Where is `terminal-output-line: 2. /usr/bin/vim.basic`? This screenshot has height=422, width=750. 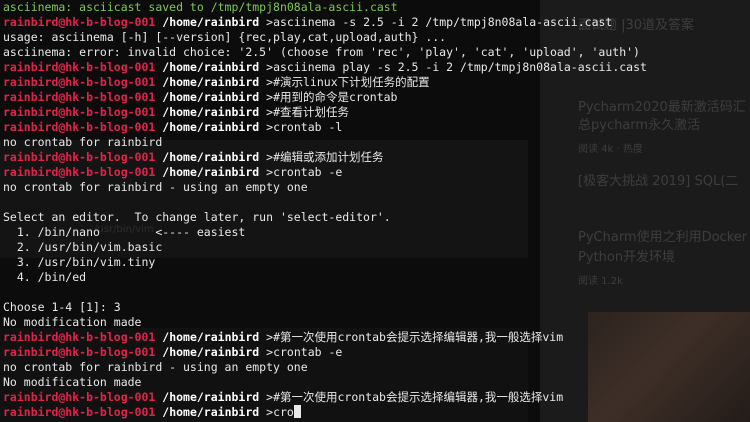 terminal-output-line: 2. /usr/bin/vim.basic is located at coordinates (325, 247).